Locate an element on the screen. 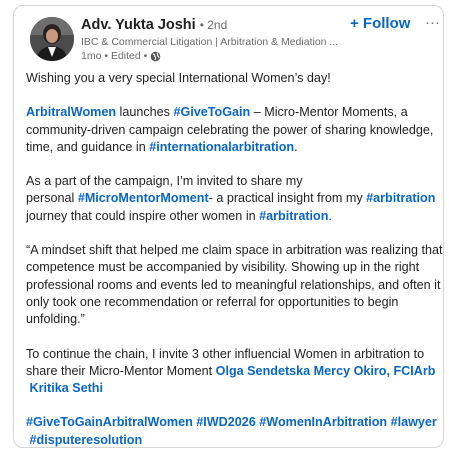 The width and height of the screenshot is (449, 453). mention-kritika-sethi: Kritika Sethi is located at coordinates (66, 388).